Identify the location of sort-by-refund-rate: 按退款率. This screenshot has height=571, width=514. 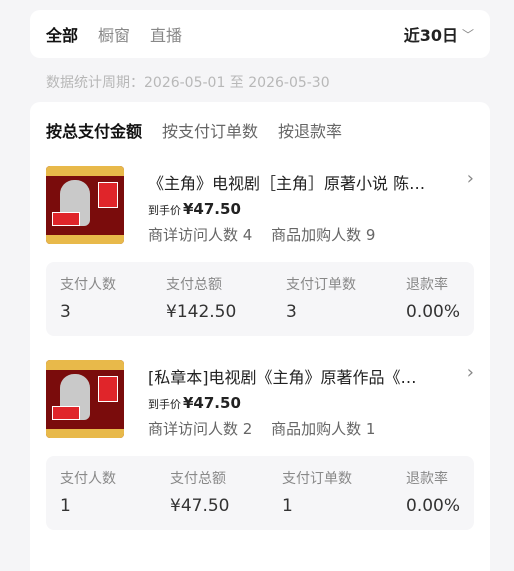
(310, 130).